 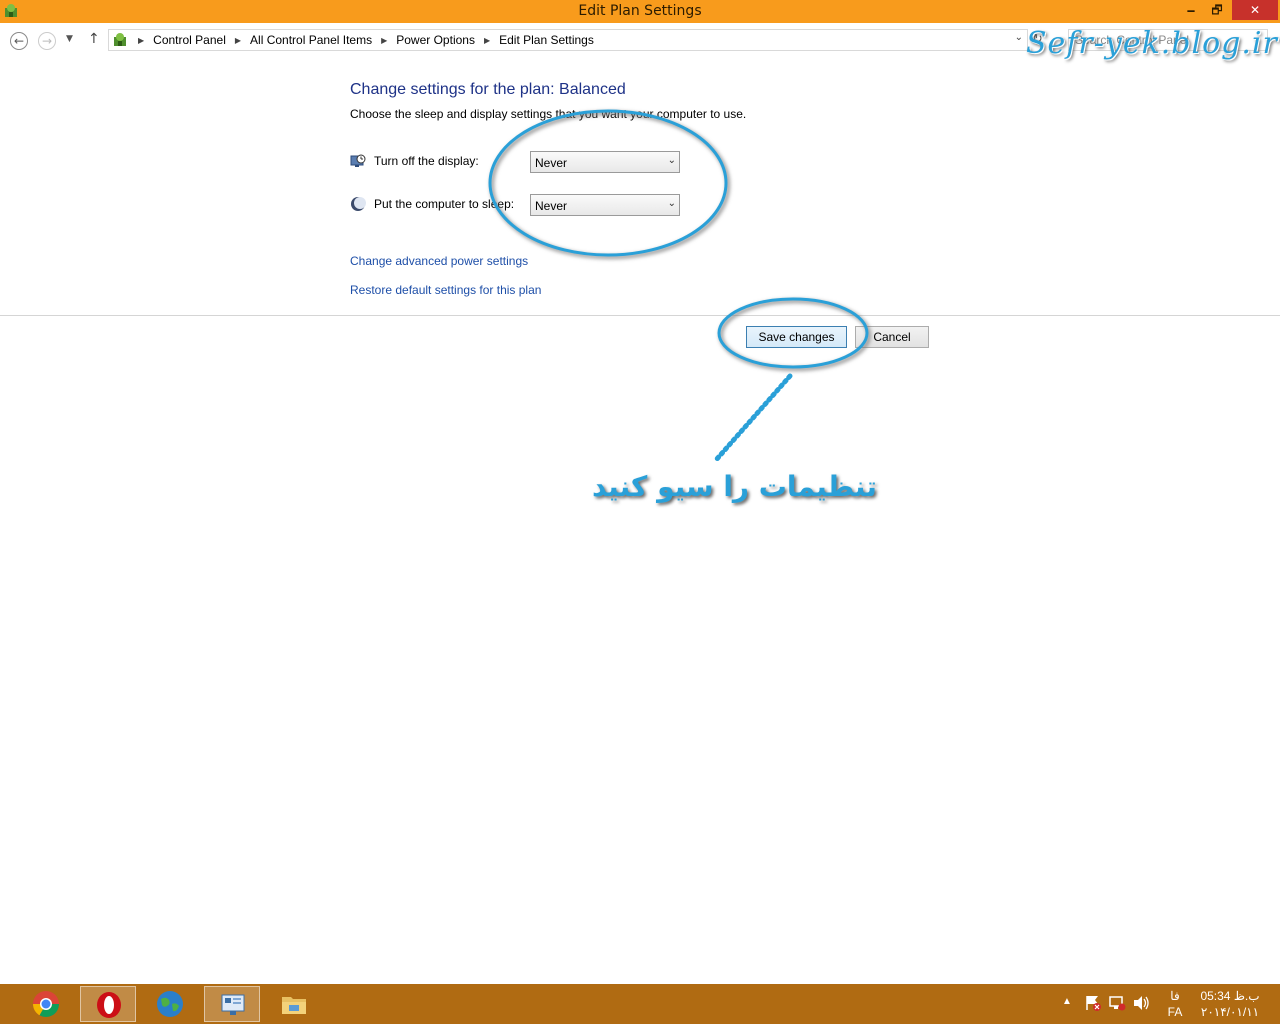 I want to click on chrome-icon, so click(x=46, y=1004).